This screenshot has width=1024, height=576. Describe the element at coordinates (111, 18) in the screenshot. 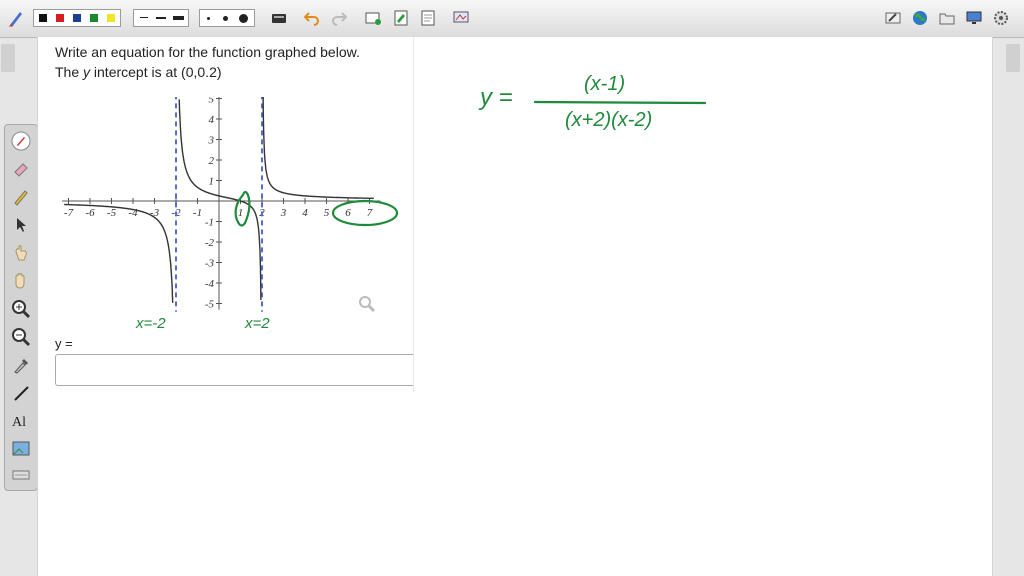

I see `color-yellow-swatch` at that location.